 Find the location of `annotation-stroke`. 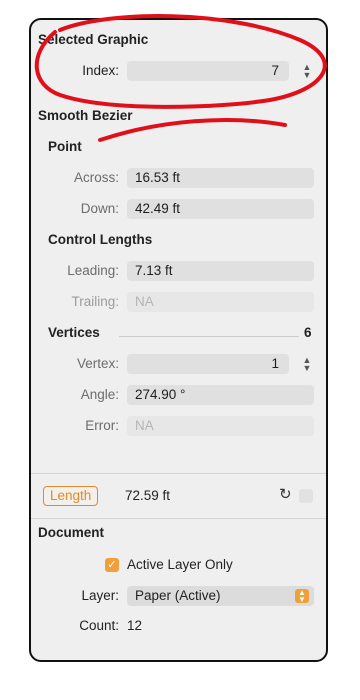

annotation-stroke is located at coordinates (192, 130).